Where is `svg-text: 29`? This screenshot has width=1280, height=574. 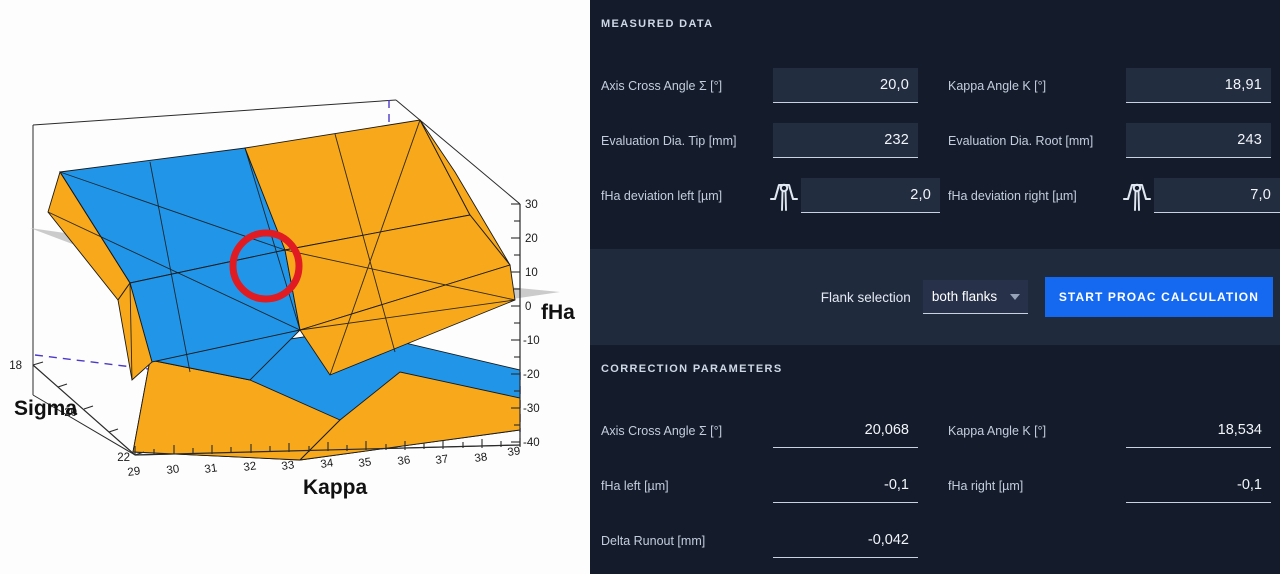
svg-text: 29 is located at coordinates (134, 472).